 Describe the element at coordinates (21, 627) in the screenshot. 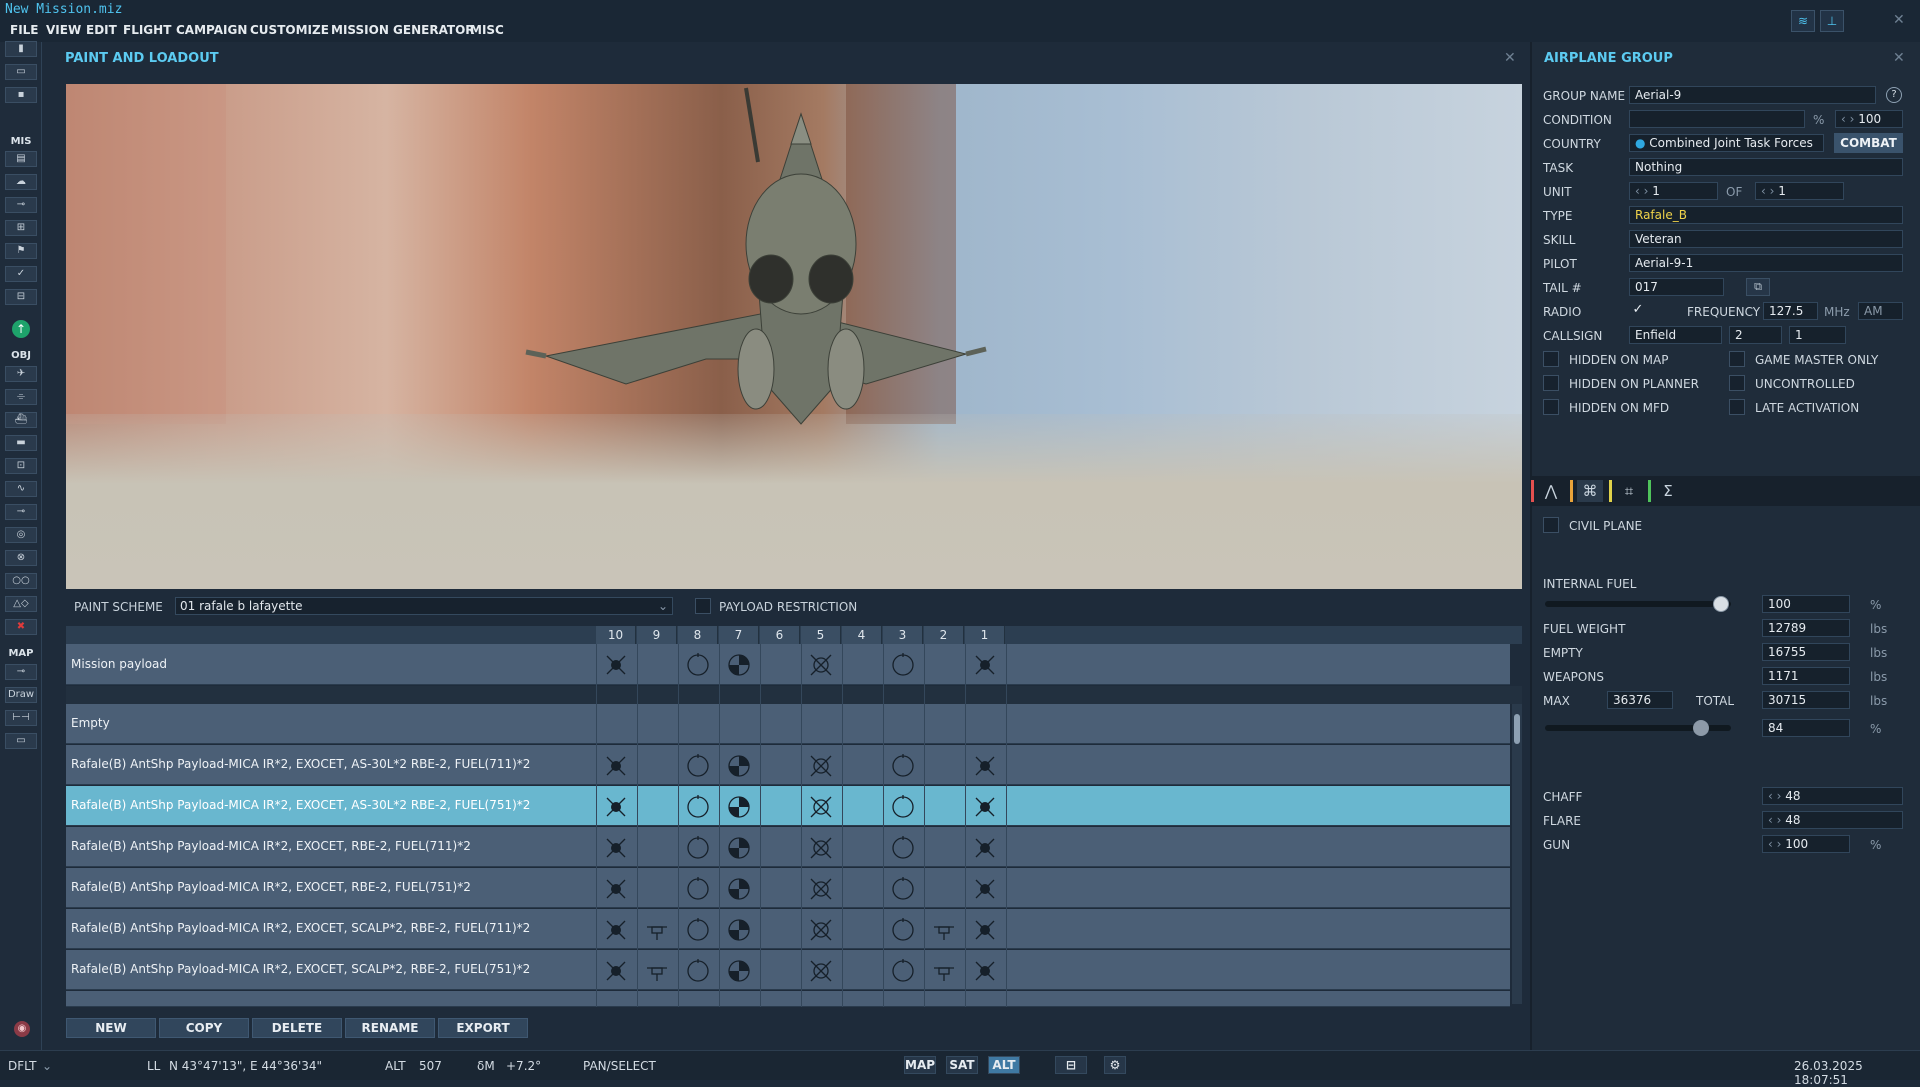

I see `delete-icon: ✖` at that location.